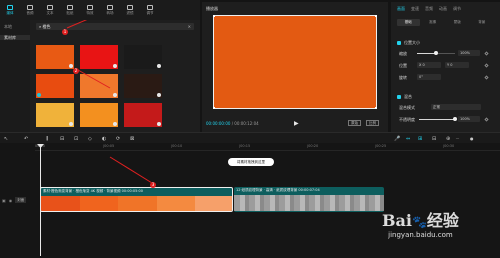 Image resolution: width=500 pixels, height=258 pixels. I want to click on section-blend: 混合, so click(404, 96).